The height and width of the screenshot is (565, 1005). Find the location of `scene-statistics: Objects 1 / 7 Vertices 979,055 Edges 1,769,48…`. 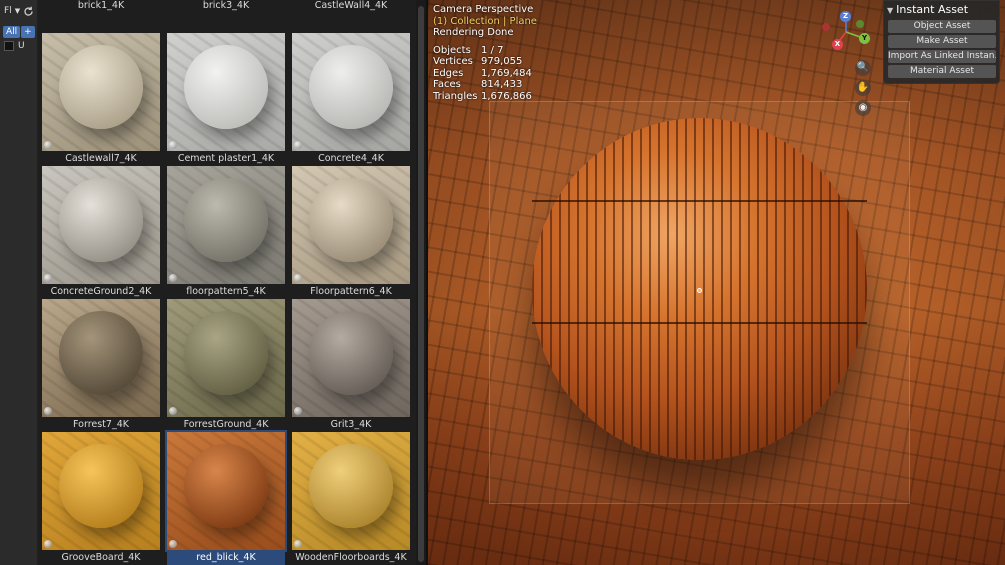

scene-statistics: Objects 1 / 7 Vertices 979,055 Edges 1,769,48… is located at coordinates (485, 74).